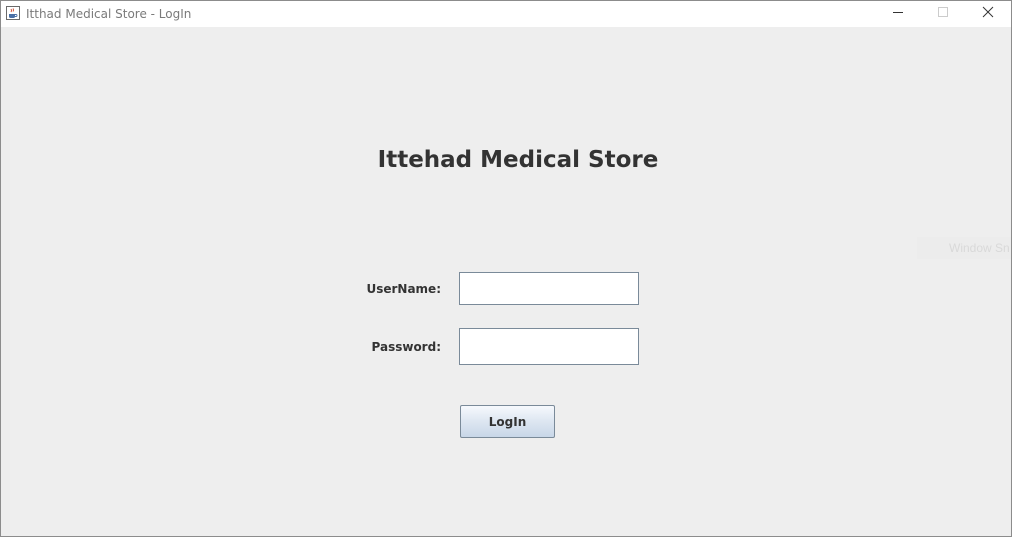  What do you see at coordinates (506, 14) in the screenshot?
I see `title-bar: Itthad Medical Store - LogIn` at bounding box center [506, 14].